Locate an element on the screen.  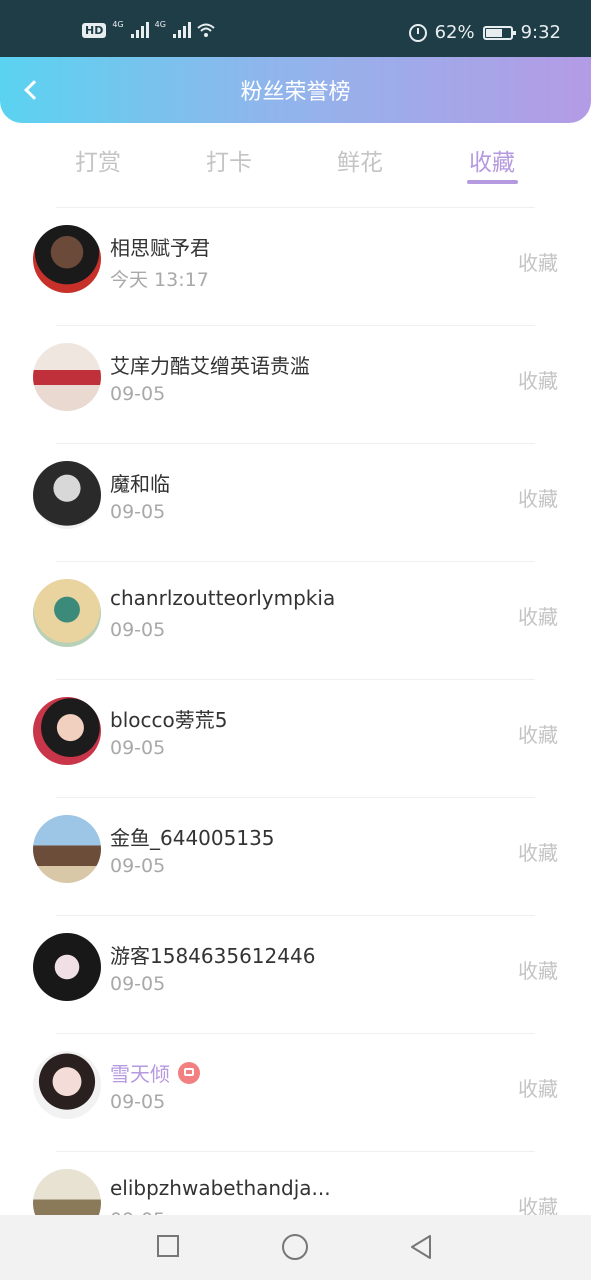
fan-name: chanrlzoutteorlympkia is located at coordinates (222, 598).